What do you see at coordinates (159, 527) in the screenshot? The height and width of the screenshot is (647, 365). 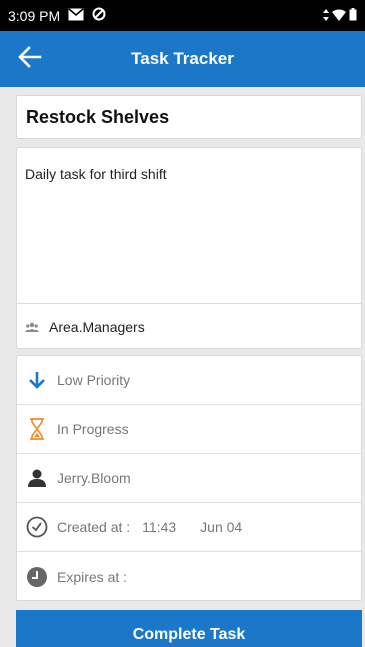 I see `created-time: 11:43` at bounding box center [159, 527].